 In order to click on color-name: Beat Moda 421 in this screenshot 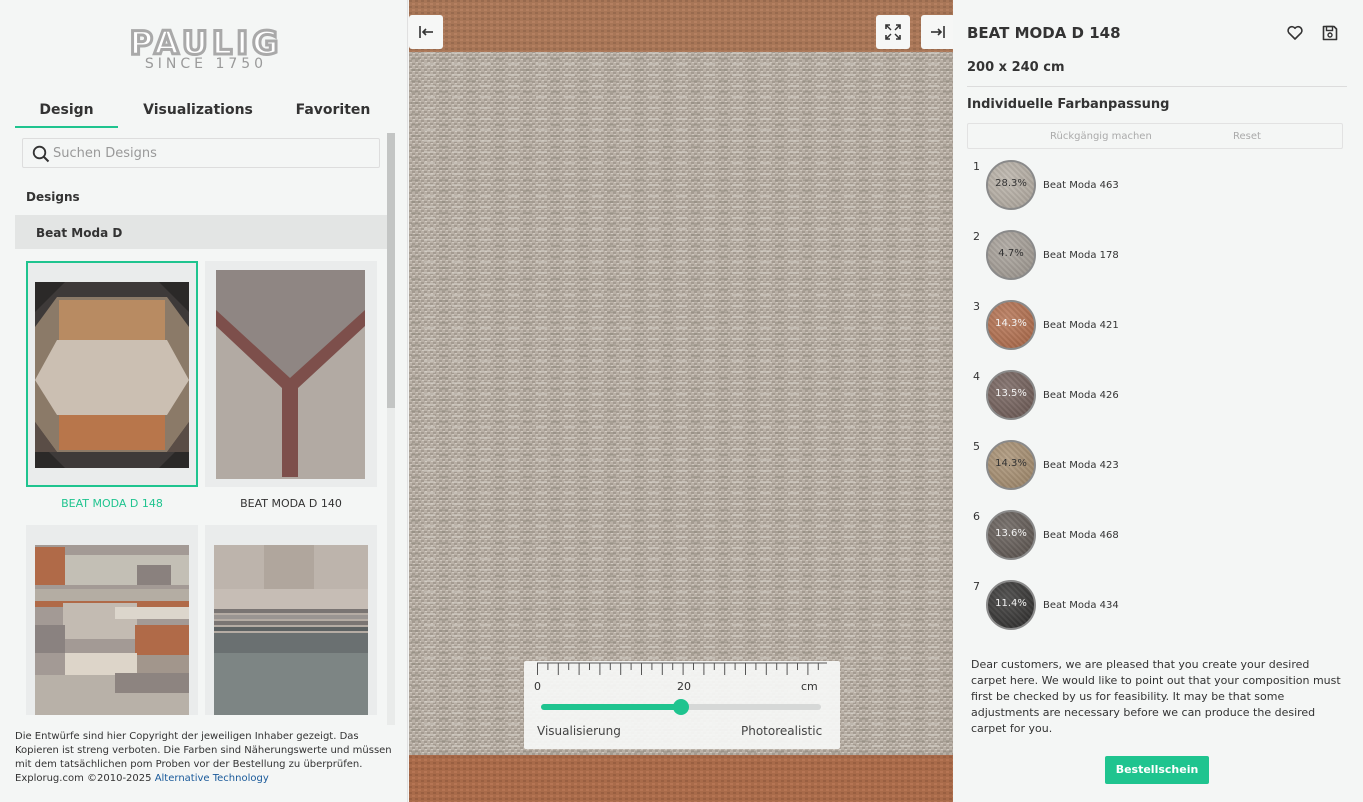, I will do `click(1081, 325)`.